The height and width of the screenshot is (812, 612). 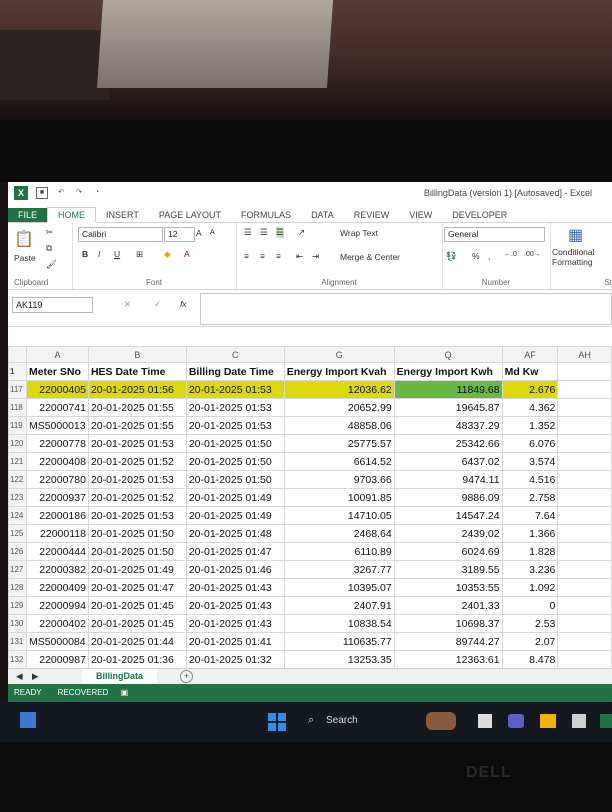 I want to click on column-header: Q, so click(x=448, y=354).